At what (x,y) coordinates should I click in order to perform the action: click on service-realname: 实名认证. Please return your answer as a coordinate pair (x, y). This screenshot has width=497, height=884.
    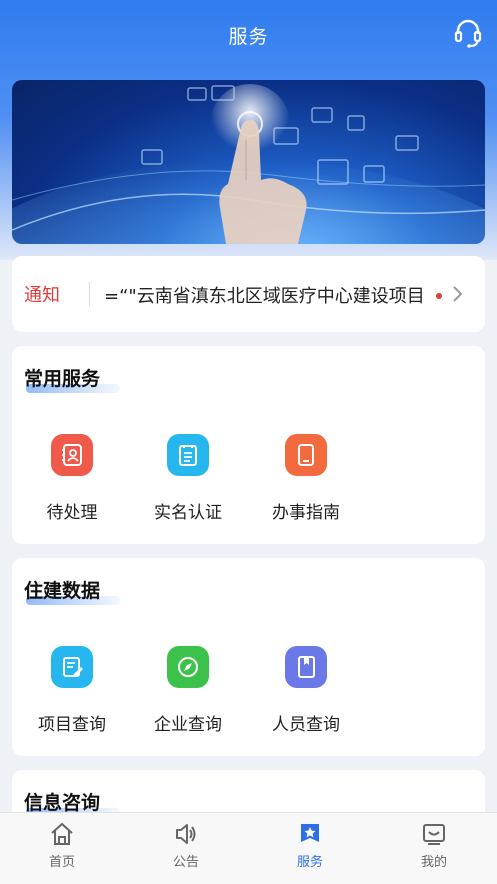
    Looking at the image, I should click on (188, 478).